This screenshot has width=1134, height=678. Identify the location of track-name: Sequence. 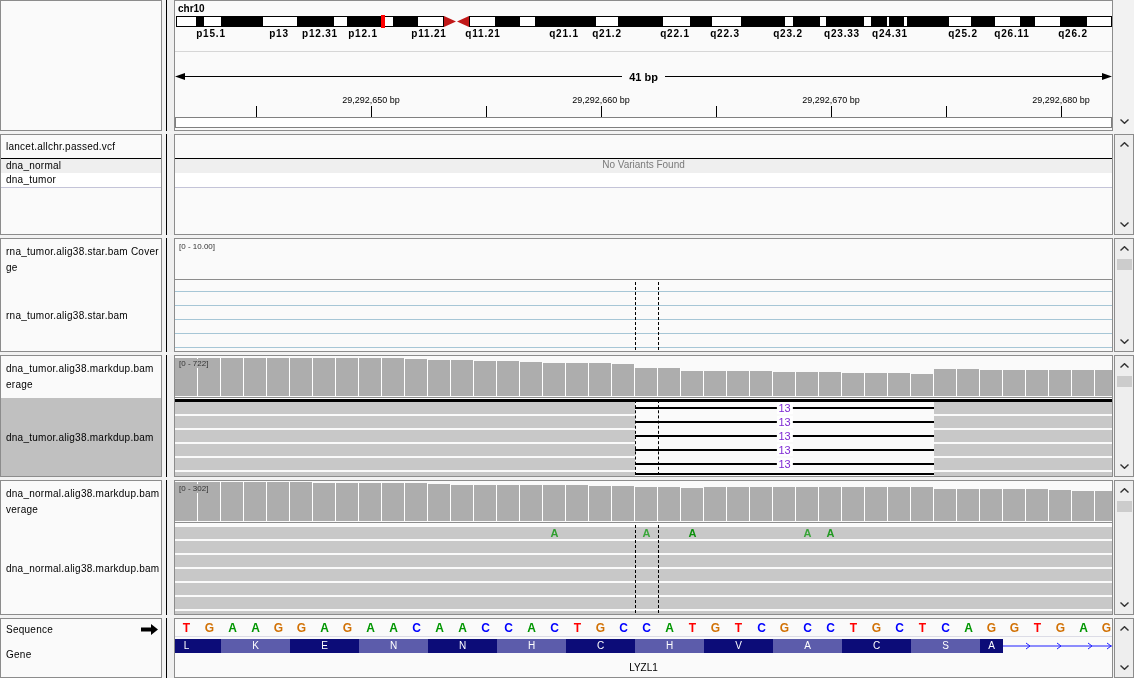
(30, 629).